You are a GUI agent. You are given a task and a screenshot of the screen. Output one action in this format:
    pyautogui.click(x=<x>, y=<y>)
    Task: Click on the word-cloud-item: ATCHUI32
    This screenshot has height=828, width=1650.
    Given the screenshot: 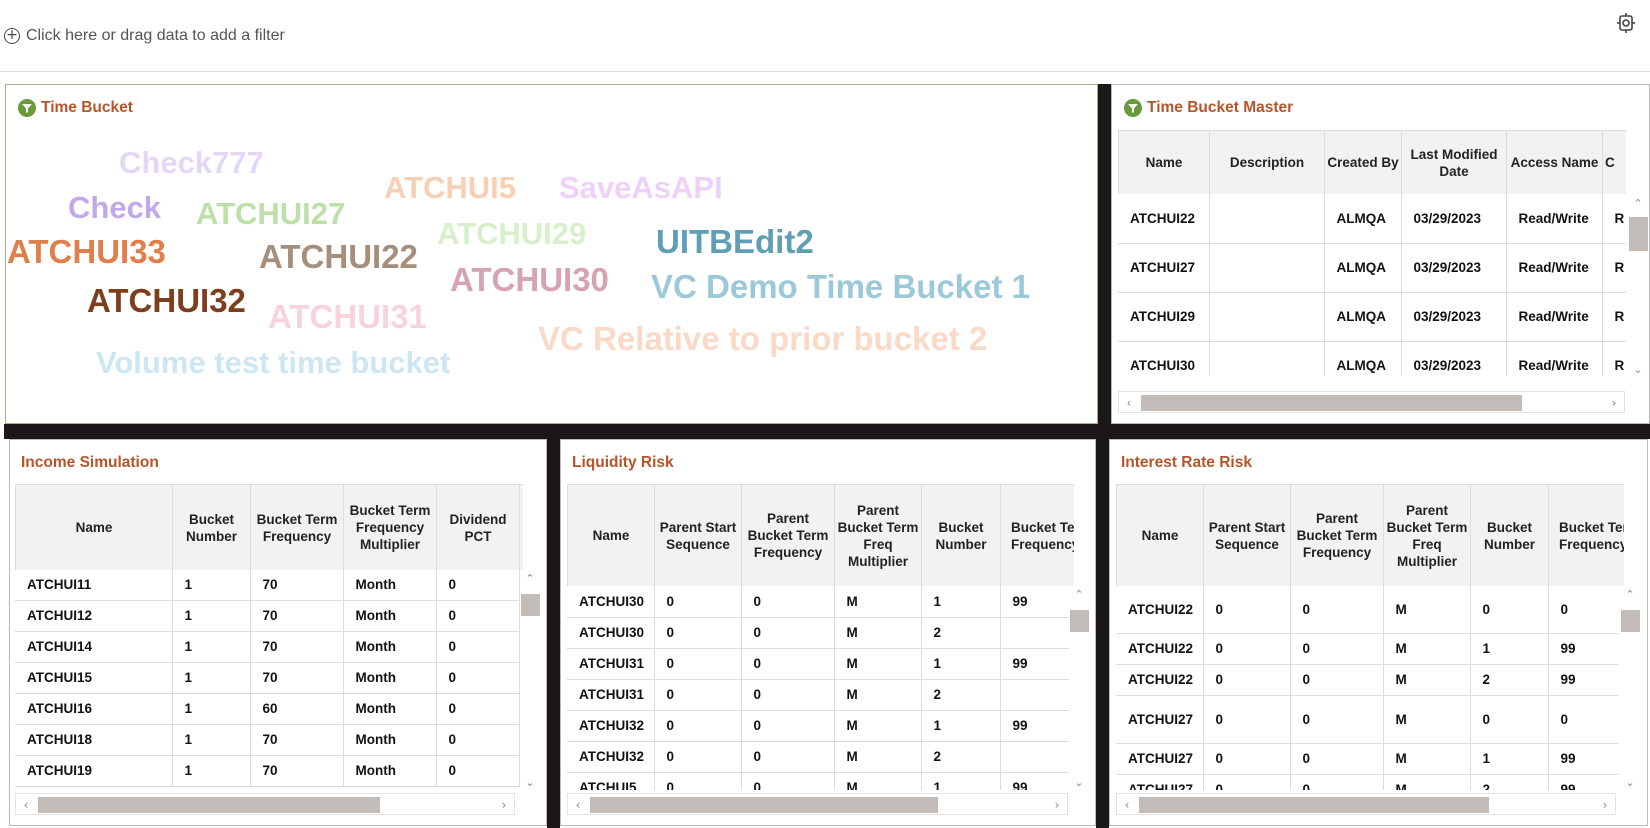 What is the action you would take?
    pyautogui.click(x=166, y=300)
    